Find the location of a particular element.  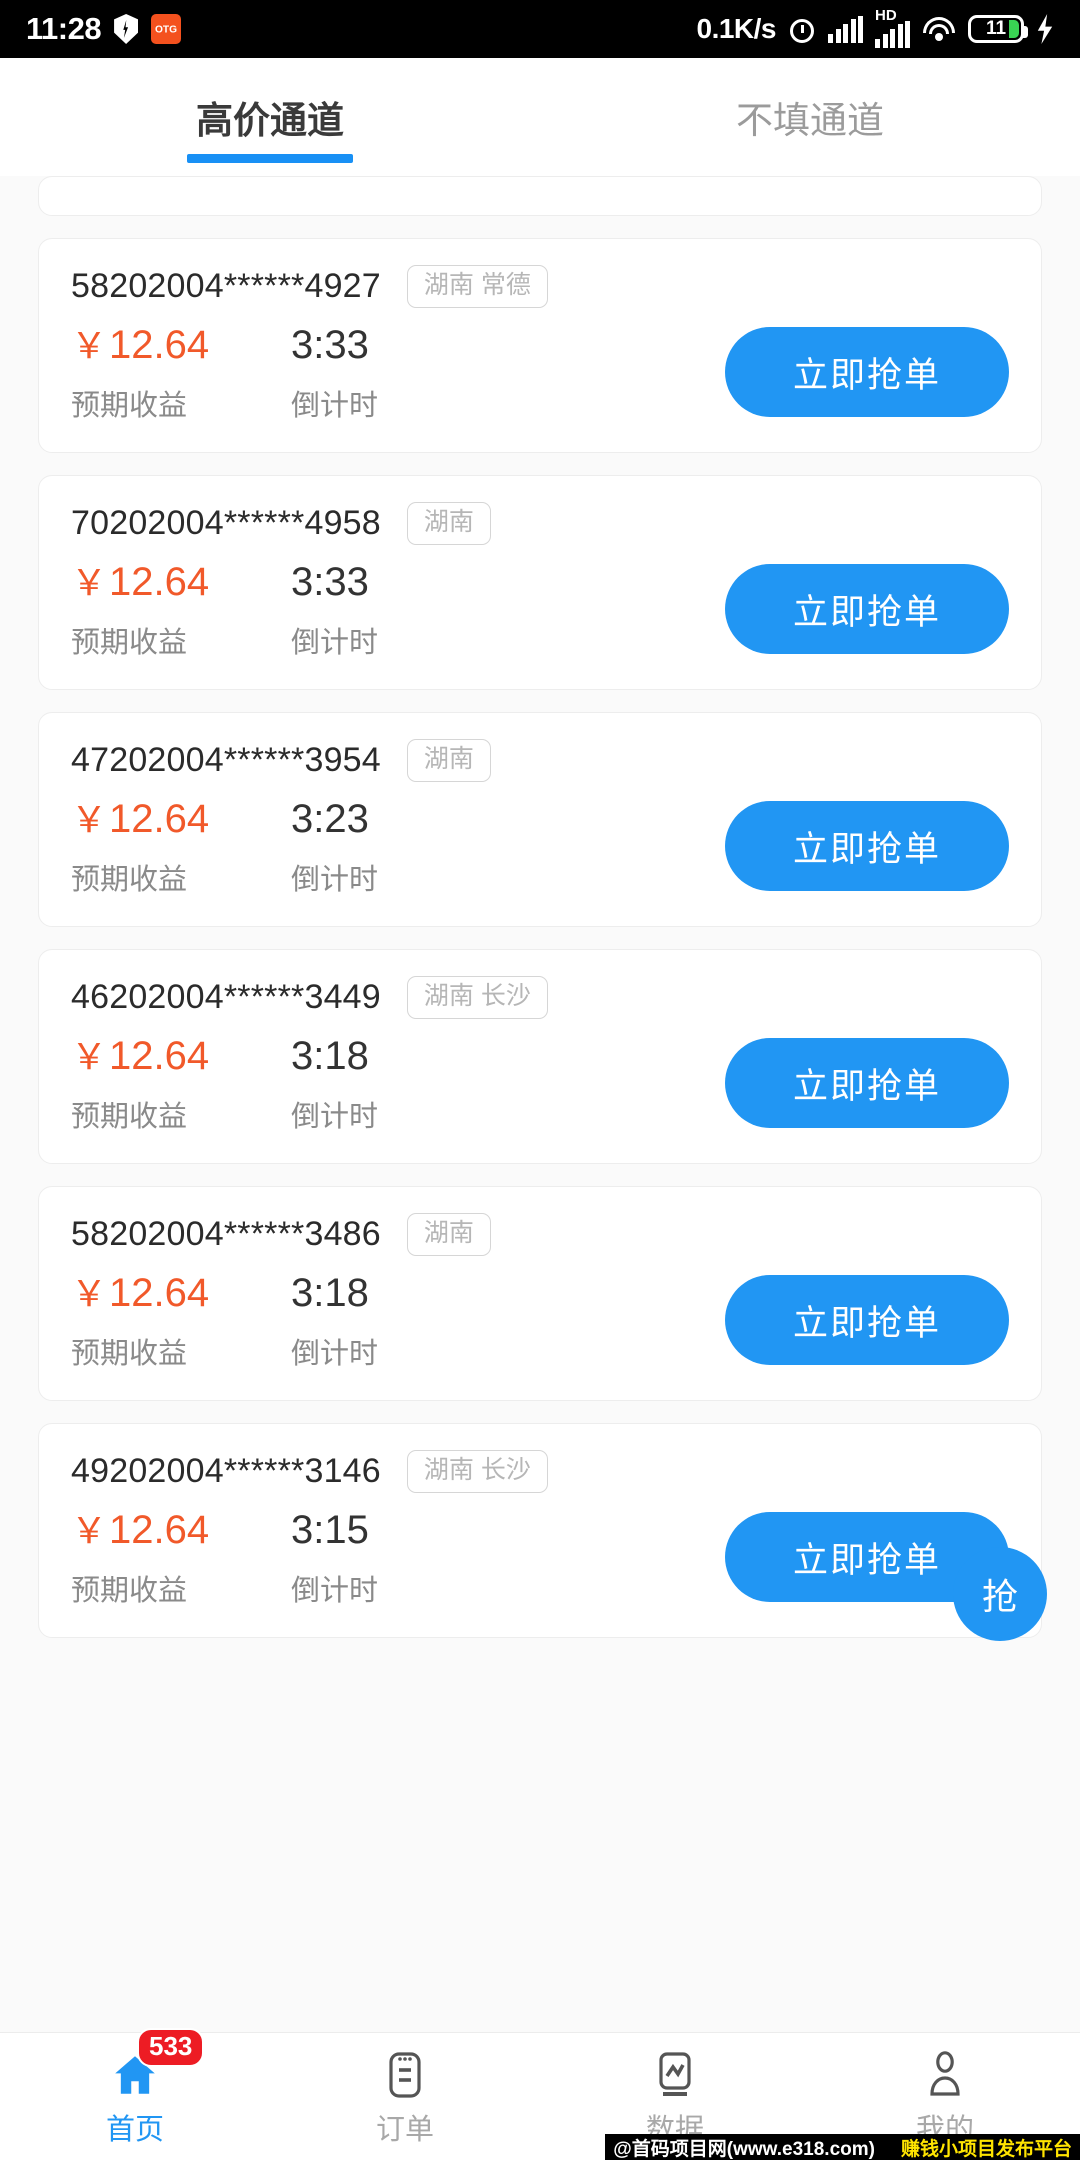

user-icon is located at coordinates (945, 2073).